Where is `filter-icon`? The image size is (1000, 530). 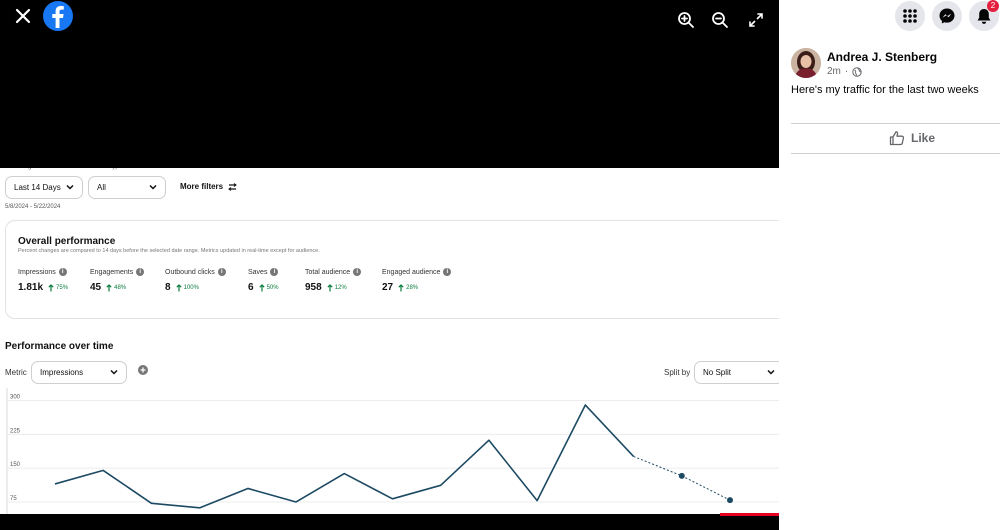 filter-icon is located at coordinates (233, 186).